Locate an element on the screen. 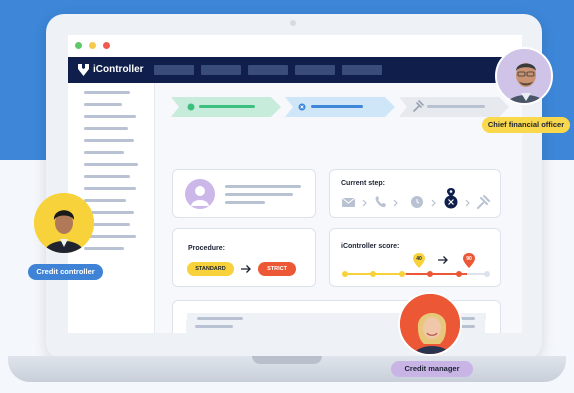 Image resolution: width=574 pixels, height=393 pixels. credit-controller-role-label: Credit controller is located at coordinates (65, 272).